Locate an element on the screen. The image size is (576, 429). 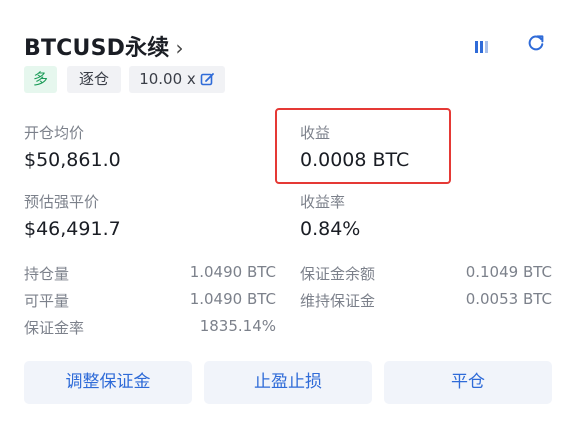
margin-mode-badge: 逐仓 is located at coordinates (94, 79).